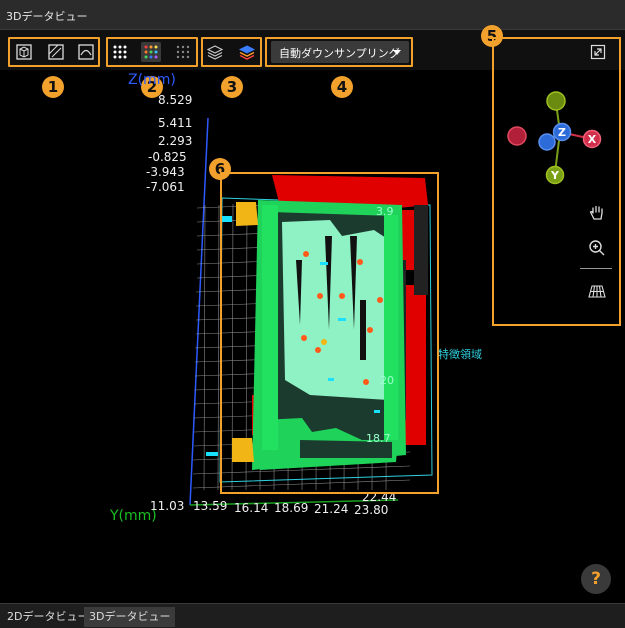  Describe the element at coordinates (175, 141) in the screenshot. I see `z-tick-2: 2.293` at that location.